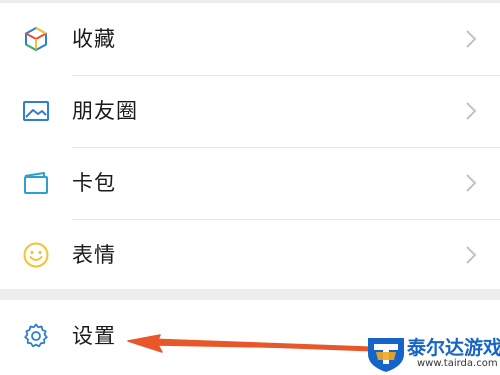 The width and height of the screenshot is (500, 375). Describe the element at coordinates (457, 363) in the screenshot. I see `watermark-url: www.tairda.com` at that location.